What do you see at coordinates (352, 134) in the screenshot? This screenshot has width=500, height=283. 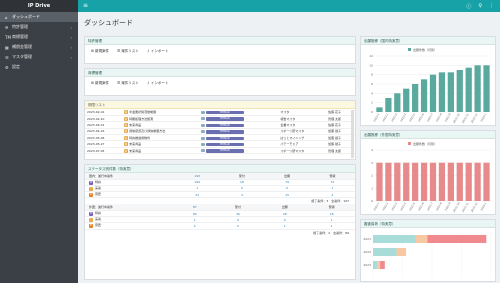 I see `deadline-scrollbar` at bounding box center [352, 134].